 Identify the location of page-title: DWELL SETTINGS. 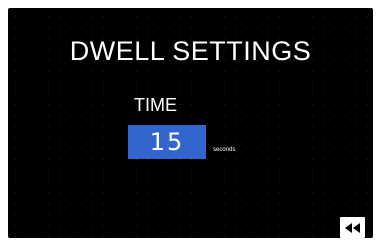
(190, 51).